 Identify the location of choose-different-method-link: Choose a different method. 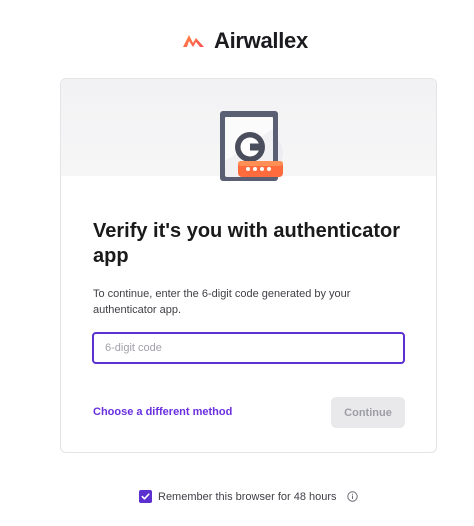
(162, 412).